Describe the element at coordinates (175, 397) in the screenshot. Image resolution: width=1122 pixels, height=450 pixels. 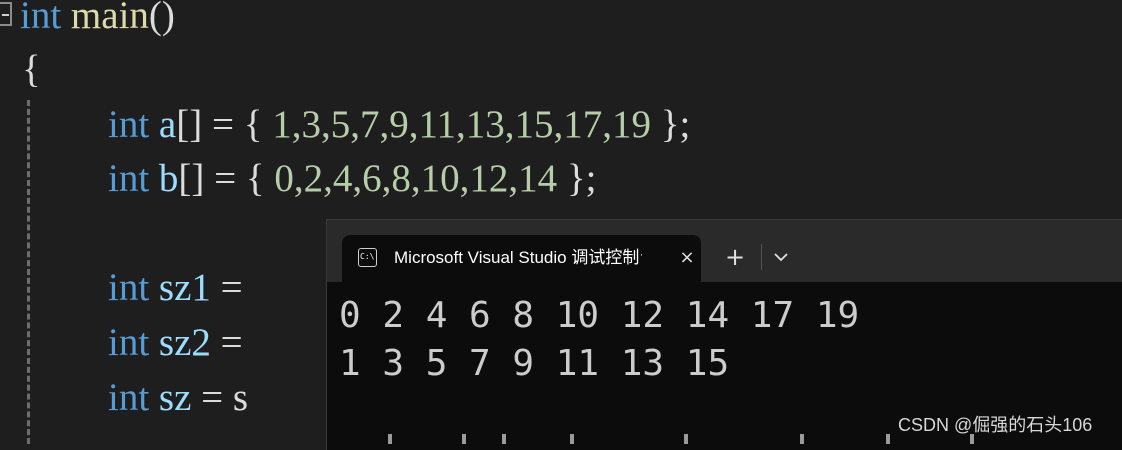
I see `variable-name: sz` at that location.